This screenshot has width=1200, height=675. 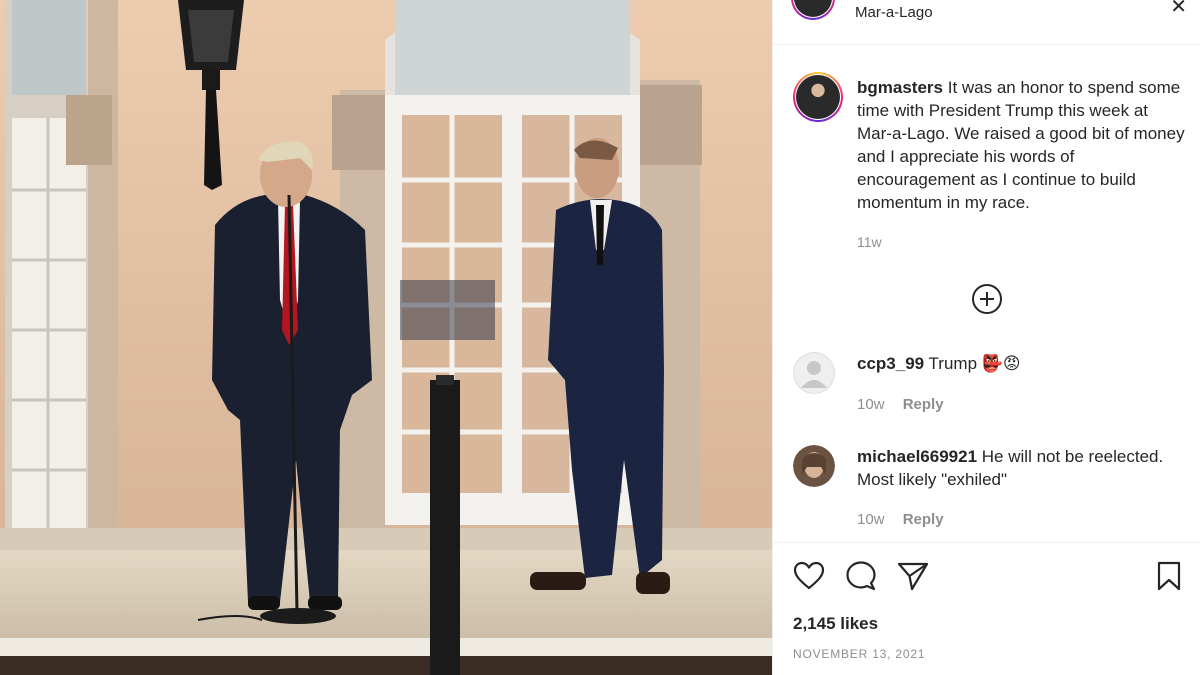 What do you see at coordinates (1169, 578) in the screenshot?
I see `bookmark-icon` at bounding box center [1169, 578].